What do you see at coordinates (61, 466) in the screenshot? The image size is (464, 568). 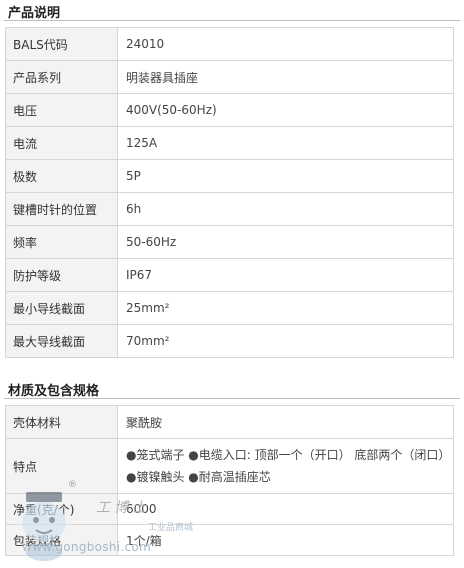 I see `row-label: 特点` at bounding box center [61, 466].